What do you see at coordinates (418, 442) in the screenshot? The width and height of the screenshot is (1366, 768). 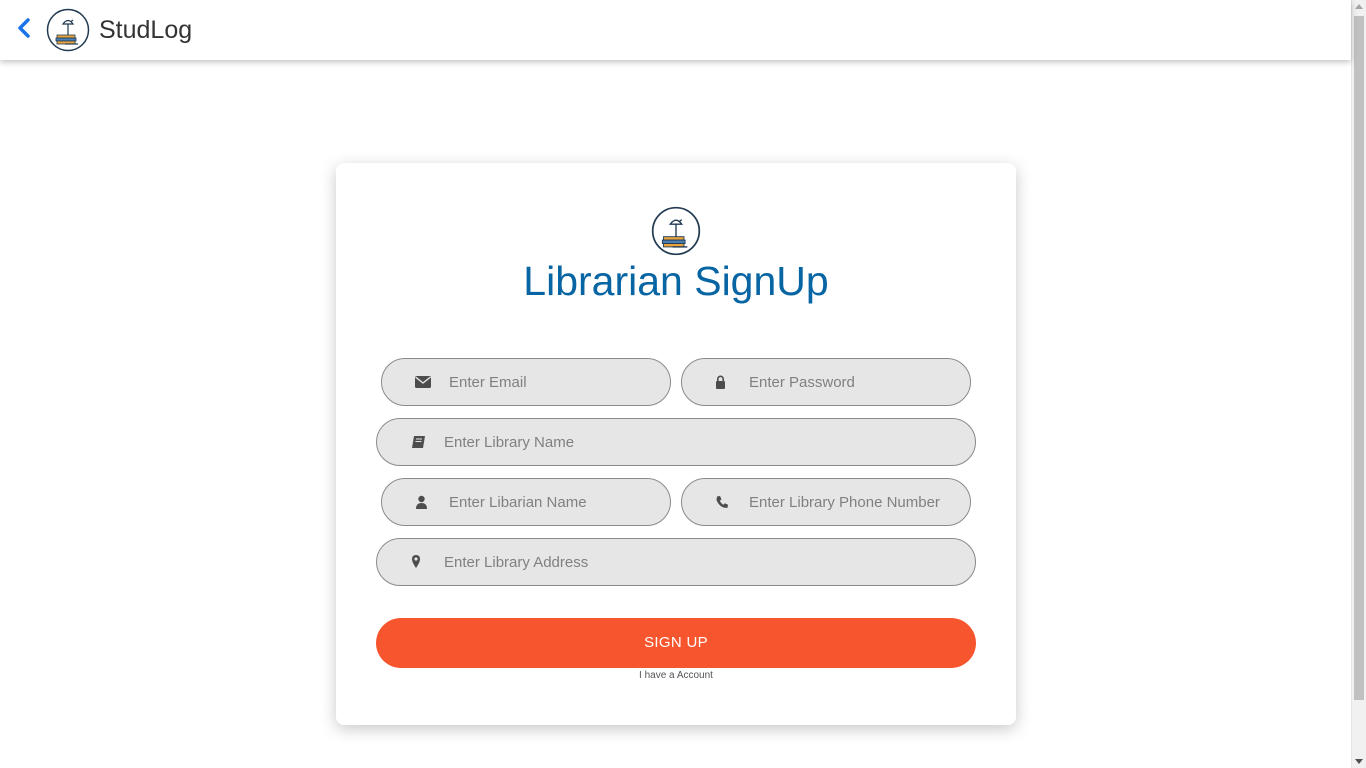 I see `book-icon` at bounding box center [418, 442].